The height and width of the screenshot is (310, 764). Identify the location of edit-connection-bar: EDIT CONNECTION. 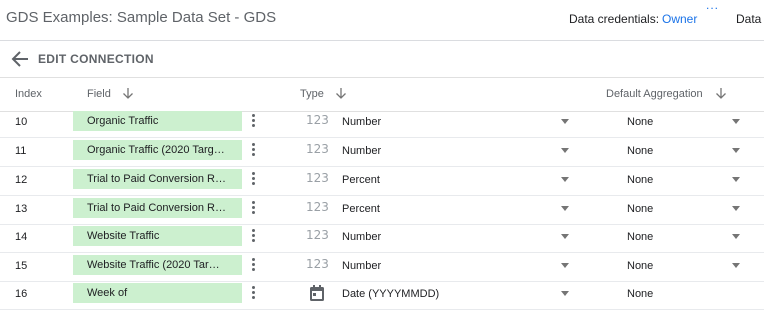
(382, 59).